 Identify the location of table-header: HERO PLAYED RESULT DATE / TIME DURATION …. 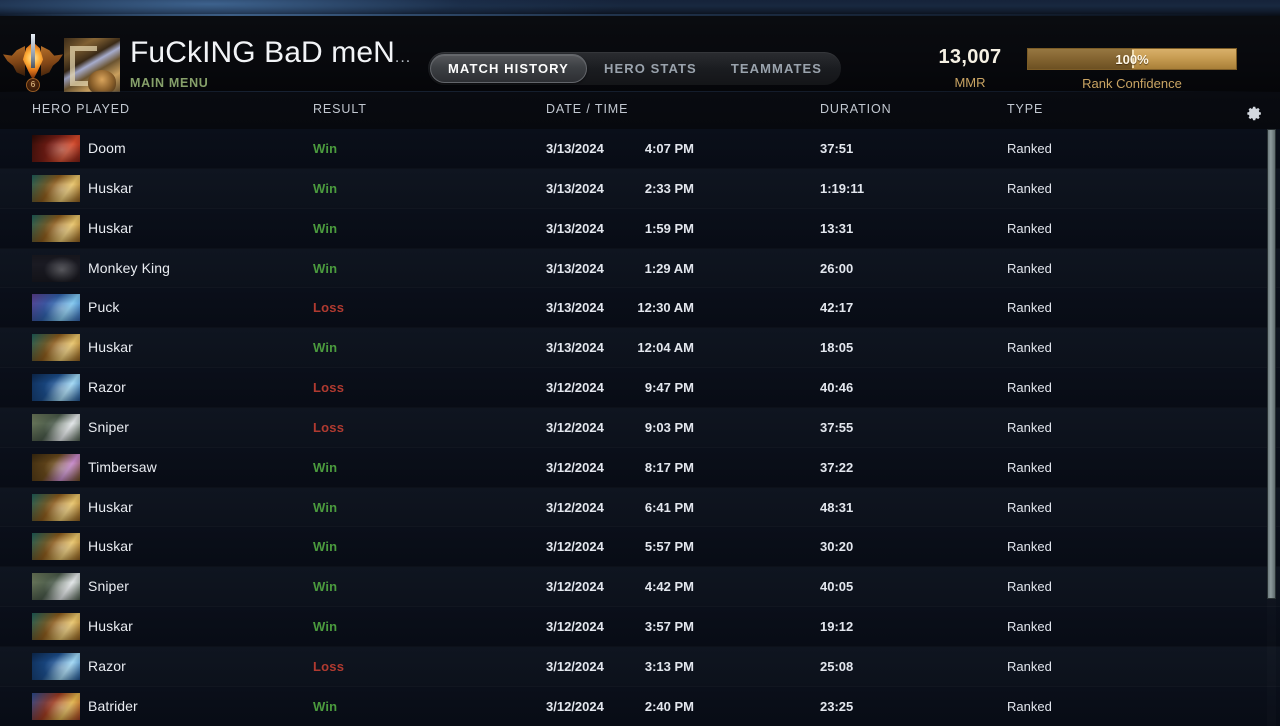
(640, 110).